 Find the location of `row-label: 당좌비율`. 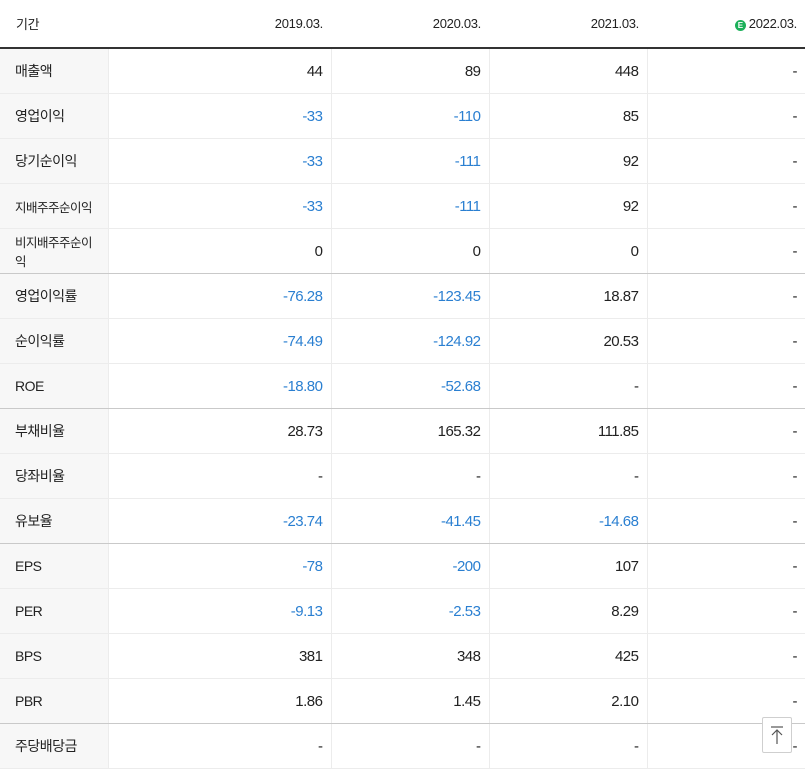

row-label: 당좌비율 is located at coordinates (54, 476).